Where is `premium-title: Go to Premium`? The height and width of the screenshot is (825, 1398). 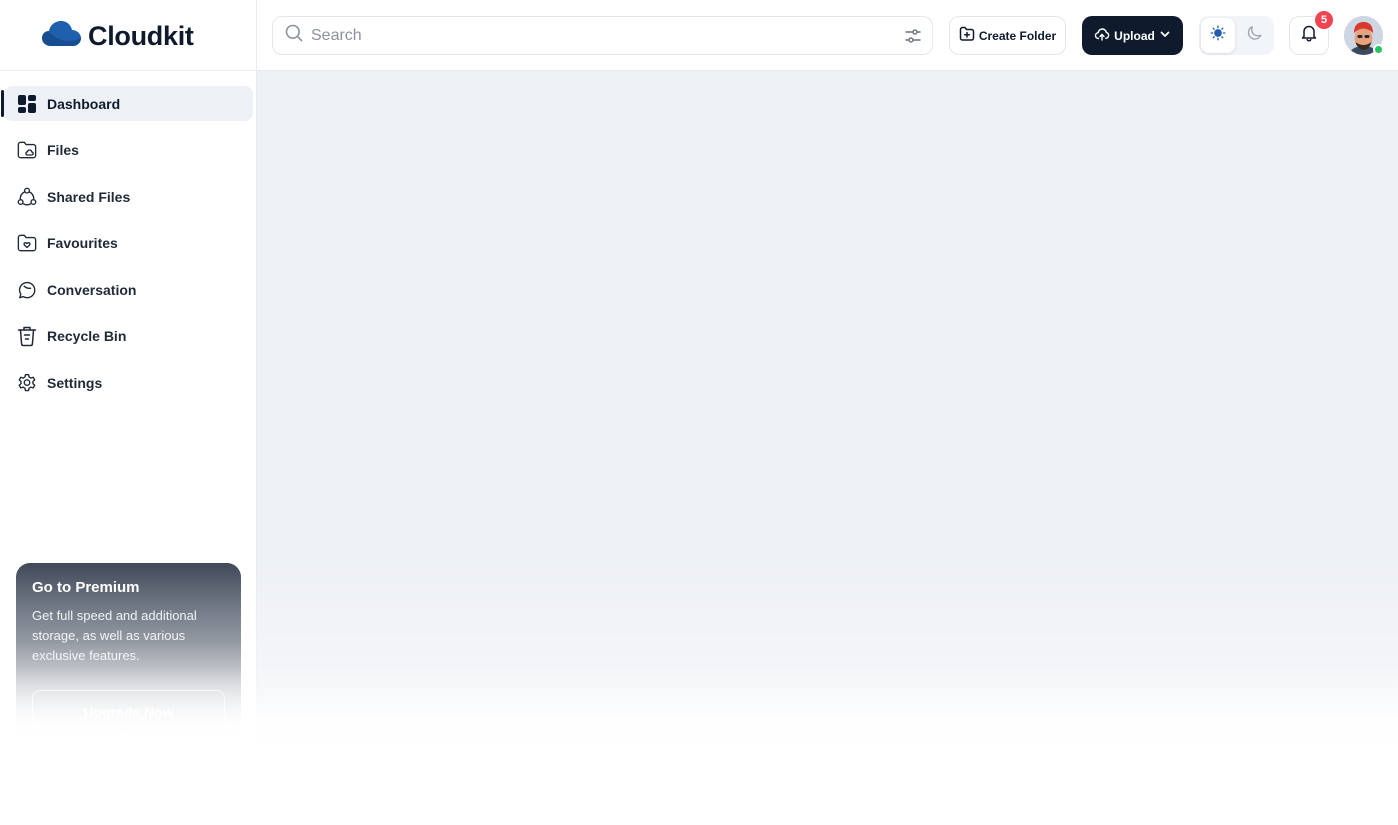 premium-title: Go to Premium is located at coordinates (86, 587).